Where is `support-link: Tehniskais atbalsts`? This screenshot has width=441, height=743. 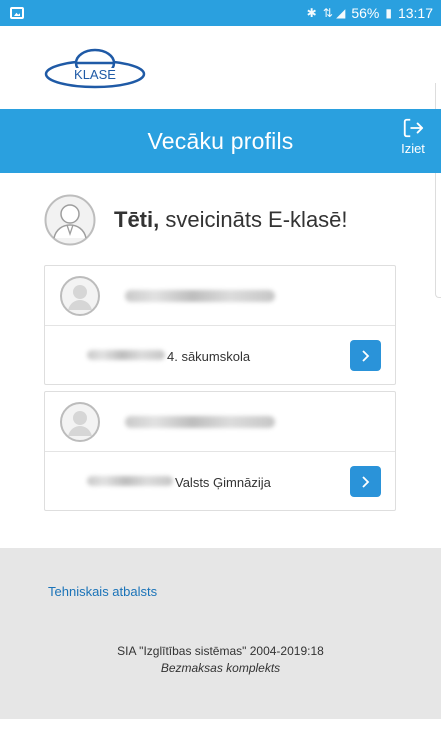
support-link: Tehniskais atbalsts is located at coordinates (102, 591).